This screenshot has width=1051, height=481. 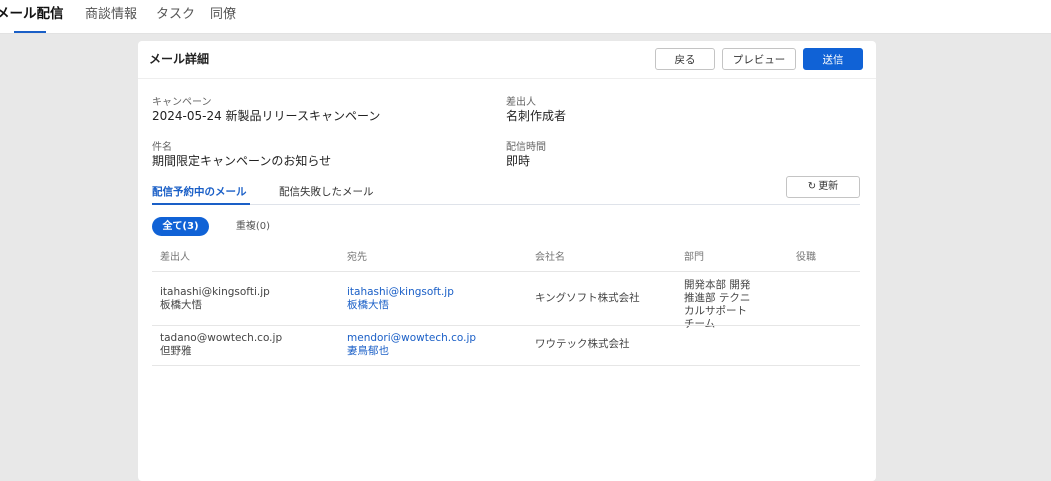 I want to click on sender-value: 名刺作成者, so click(x=536, y=116).